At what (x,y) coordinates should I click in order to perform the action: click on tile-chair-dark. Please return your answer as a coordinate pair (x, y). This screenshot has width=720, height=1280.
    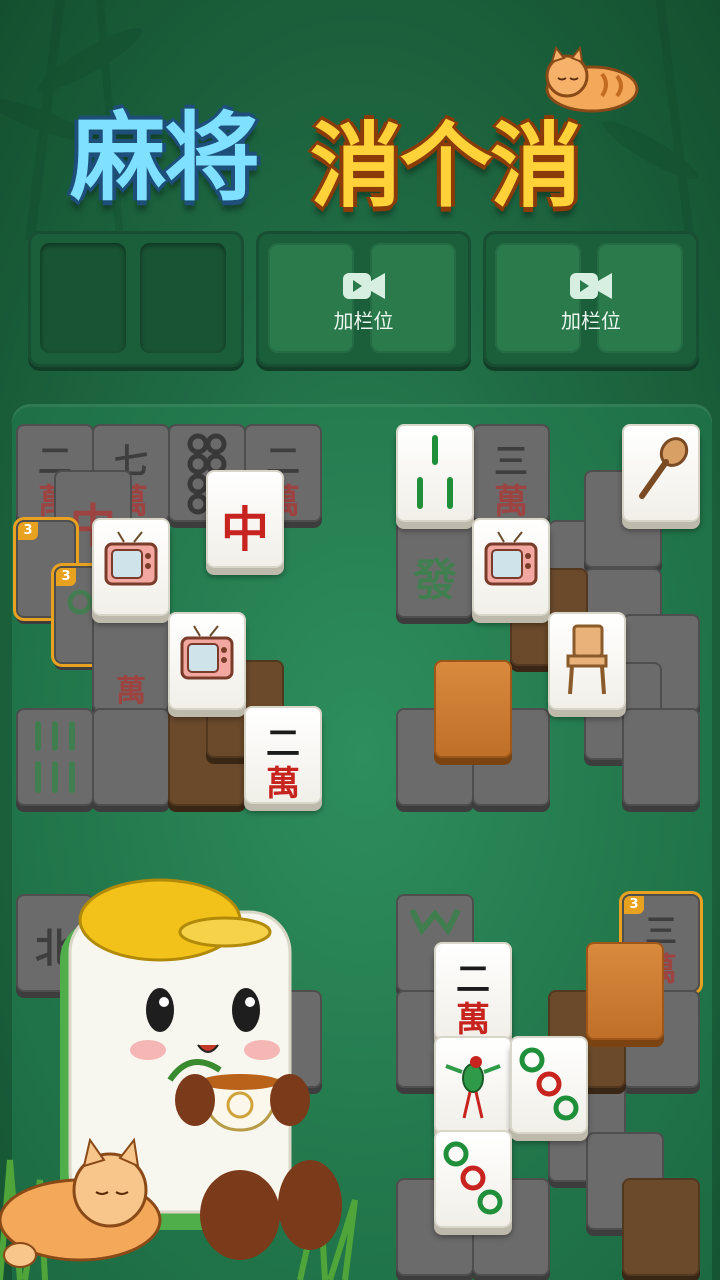
    Looking at the image, I should click on (131, 757).